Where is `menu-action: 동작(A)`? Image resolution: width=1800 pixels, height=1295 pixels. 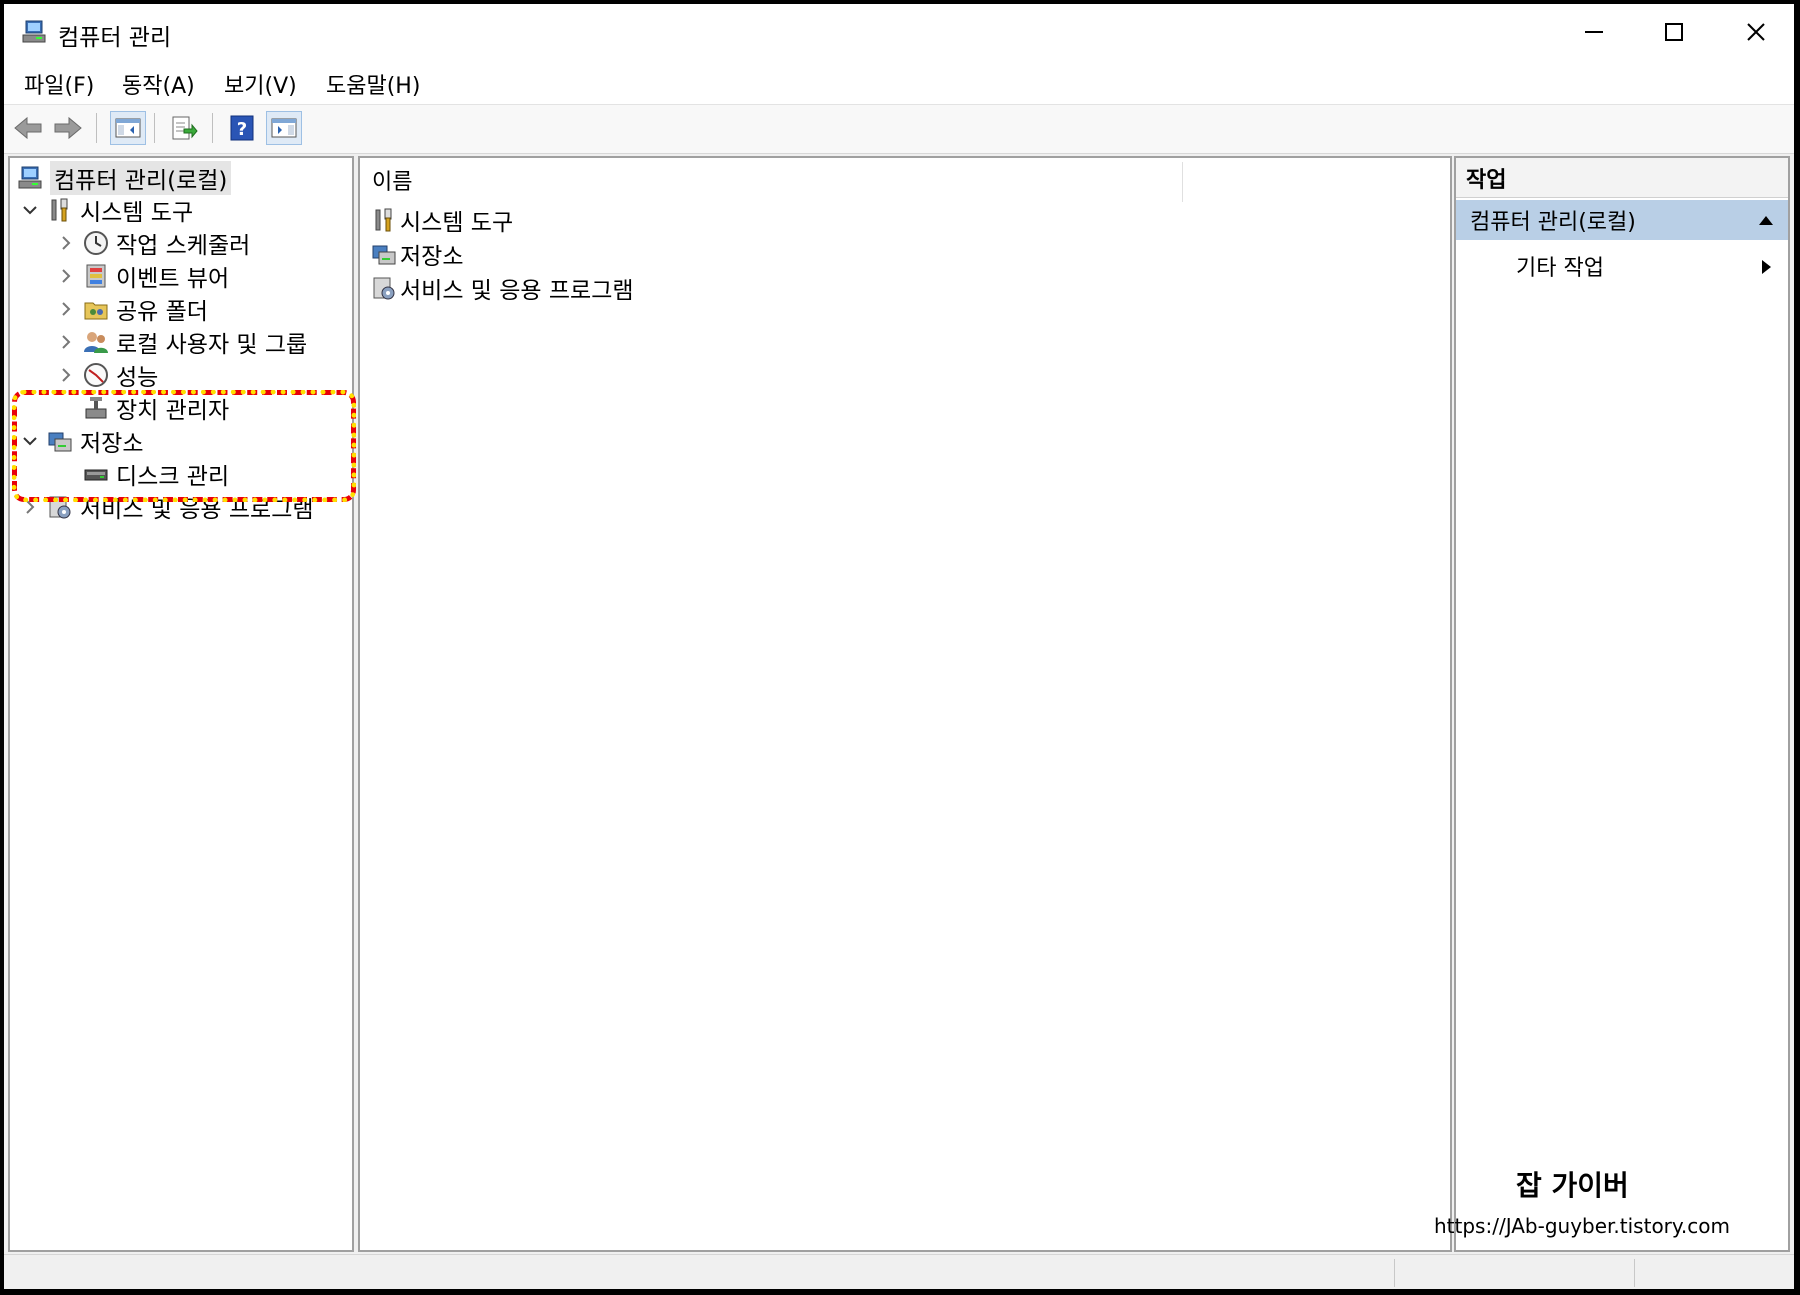 menu-action: 동작(A) is located at coordinates (158, 84).